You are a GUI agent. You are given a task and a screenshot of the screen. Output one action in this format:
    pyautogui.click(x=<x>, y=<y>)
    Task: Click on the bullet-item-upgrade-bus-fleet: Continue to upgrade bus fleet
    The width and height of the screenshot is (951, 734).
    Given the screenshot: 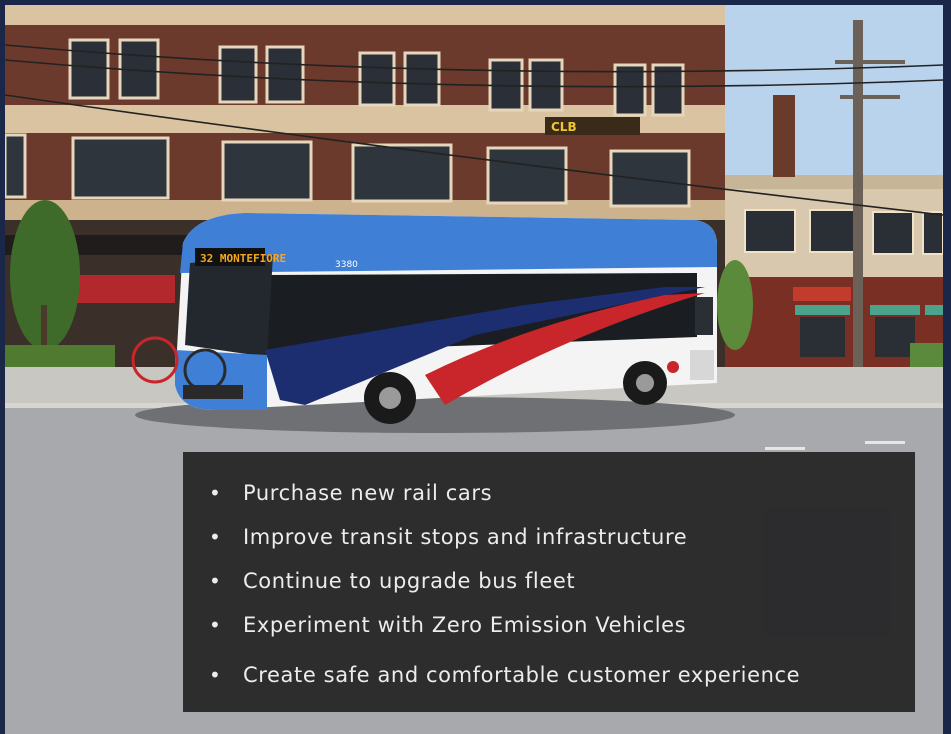 What is the action you would take?
    pyautogui.click(x=504, y=588)
    